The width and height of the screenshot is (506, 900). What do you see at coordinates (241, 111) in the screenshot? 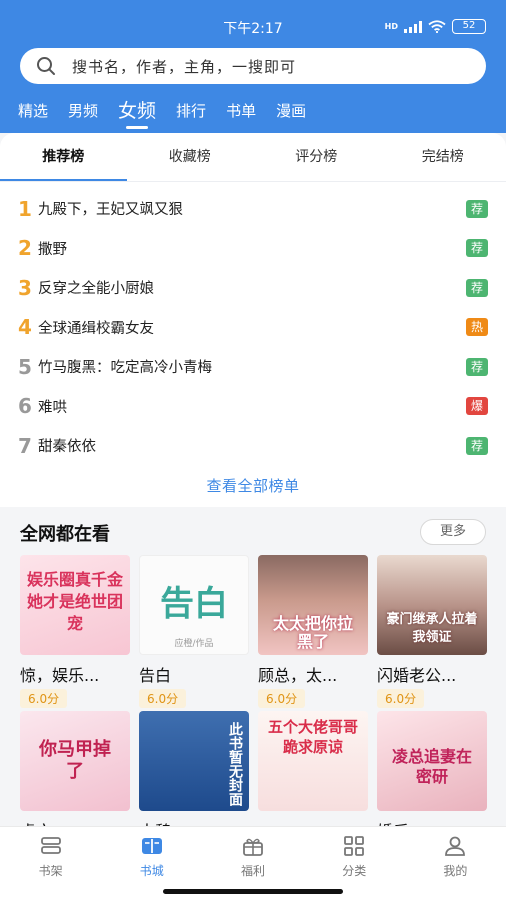
I see `tab-booklist: 书单` at bounding box center [241, 111].